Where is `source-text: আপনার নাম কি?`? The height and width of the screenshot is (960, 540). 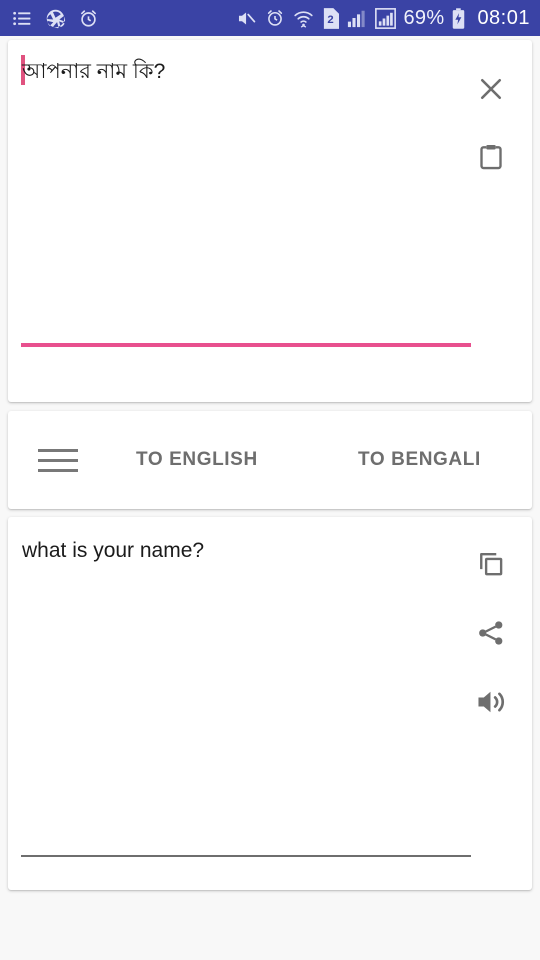 source-text: আপনার নাম কি? is located at coordinates (232, 72).